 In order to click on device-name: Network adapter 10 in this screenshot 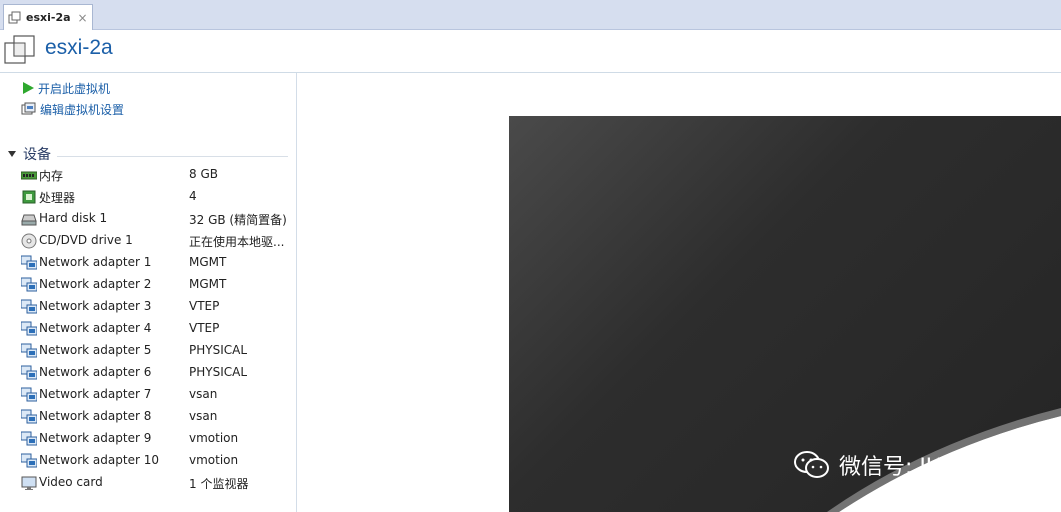, I will do `click(99, 460)`.